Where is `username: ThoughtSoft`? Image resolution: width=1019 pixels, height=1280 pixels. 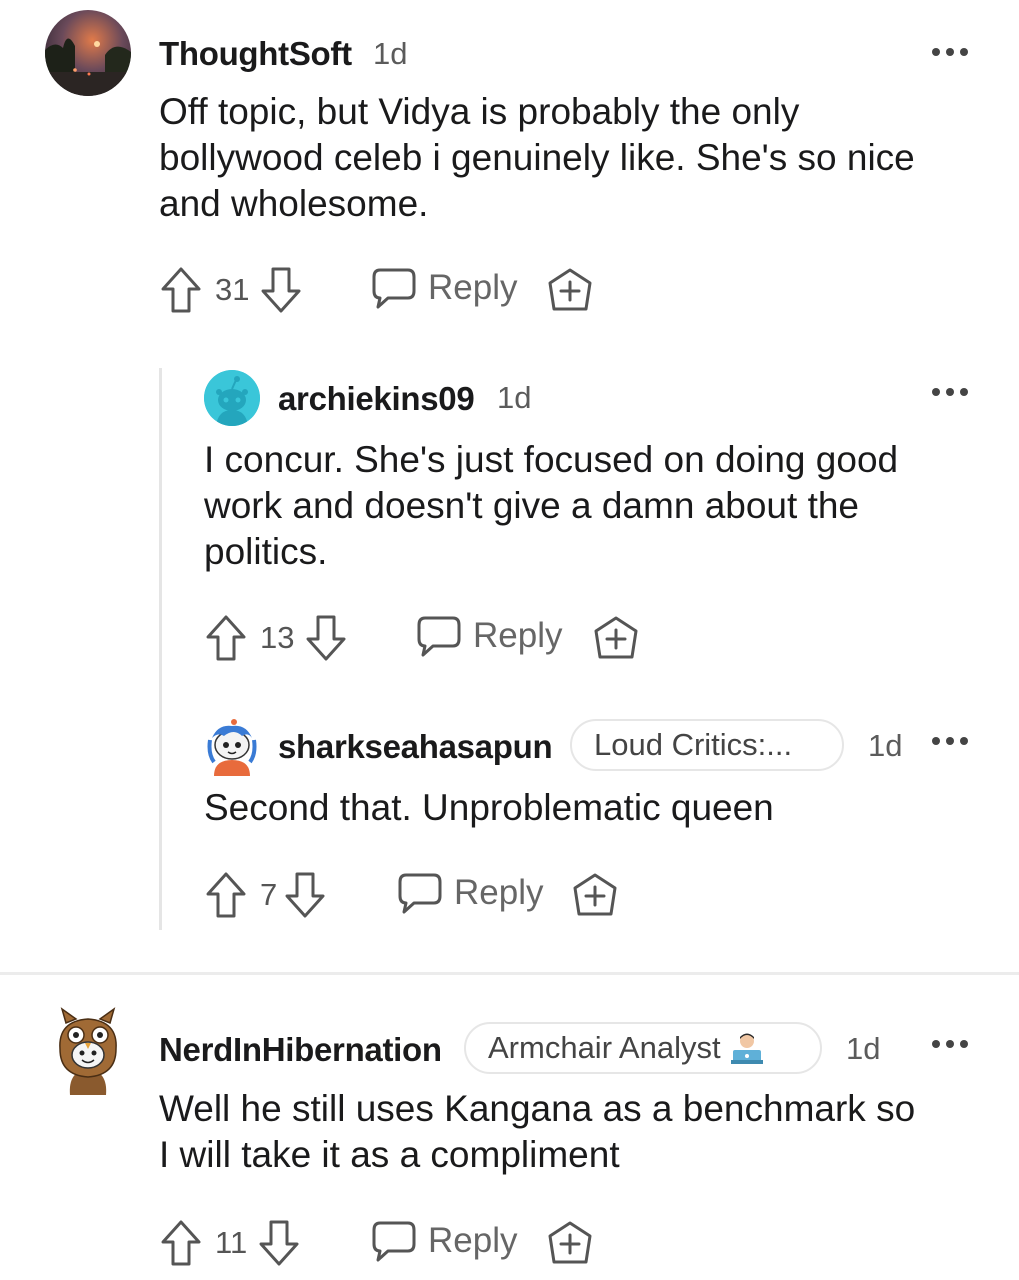
username: ThoughtSoft is located at coordinates (255, 54).